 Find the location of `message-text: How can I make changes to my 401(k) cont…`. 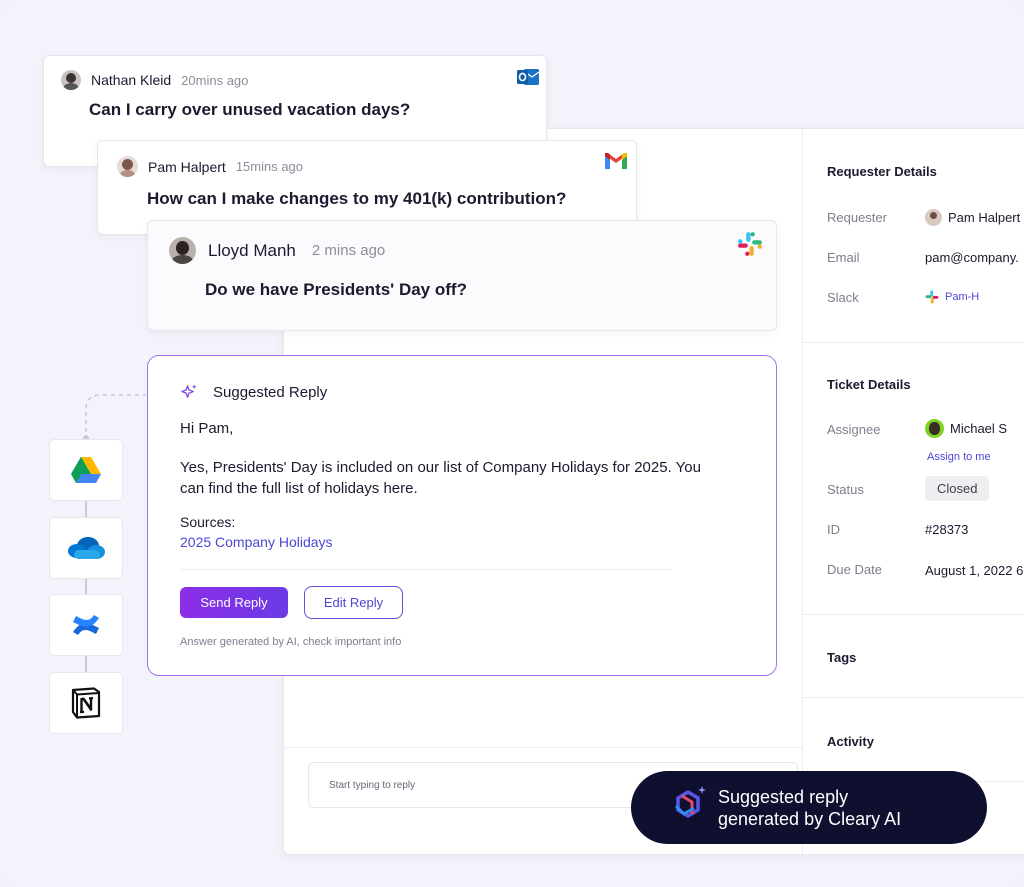

message-text: How can I make changes to my 401(k) cont… is located at coordinates (357, 198).